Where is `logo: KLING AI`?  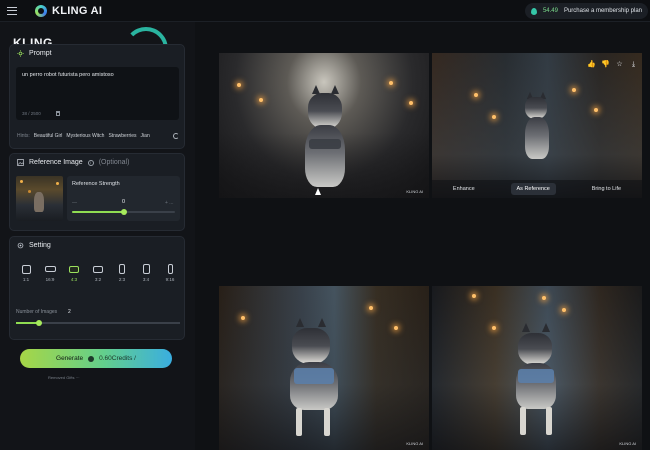 logo: KLING AI is located at coordinates (69, 10).